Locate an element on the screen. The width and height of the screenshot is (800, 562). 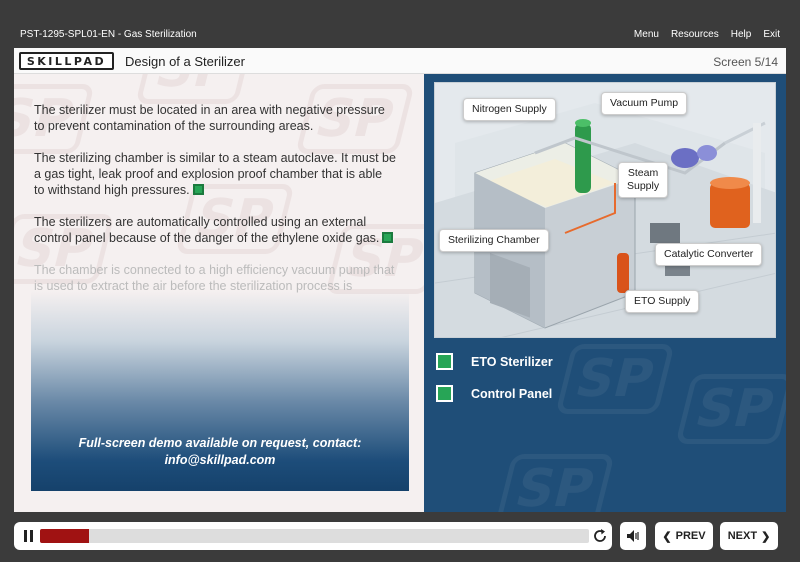
speaker-icon is located at coordinates (633, 536).